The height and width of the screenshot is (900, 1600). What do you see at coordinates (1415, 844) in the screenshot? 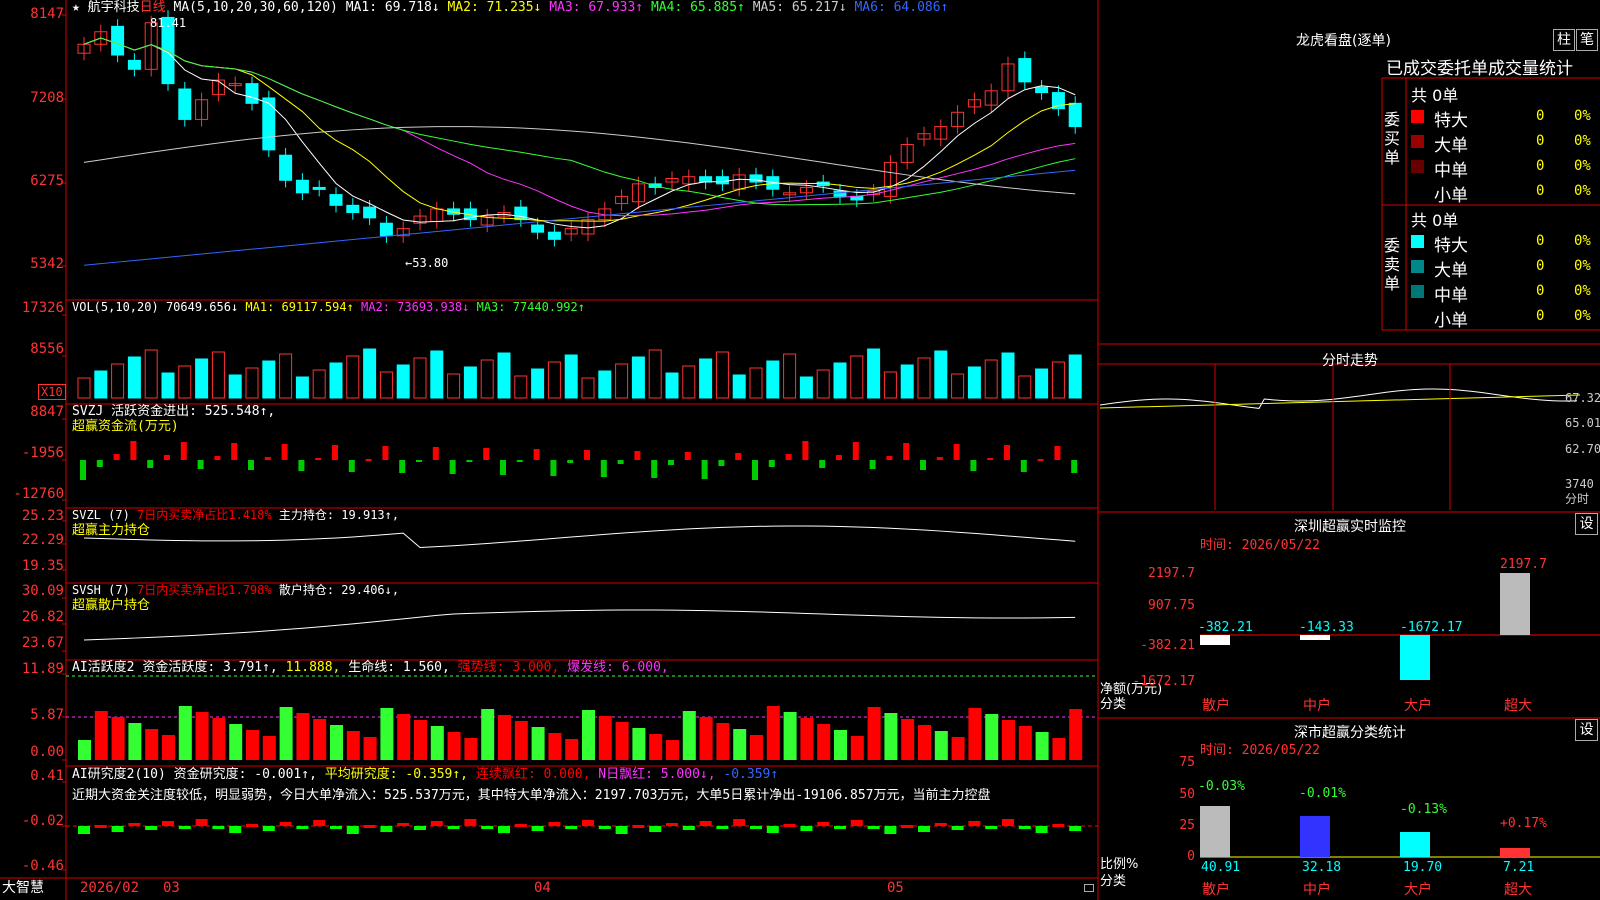
I see `sz-category-bar` at bounding box center [1415, 844].